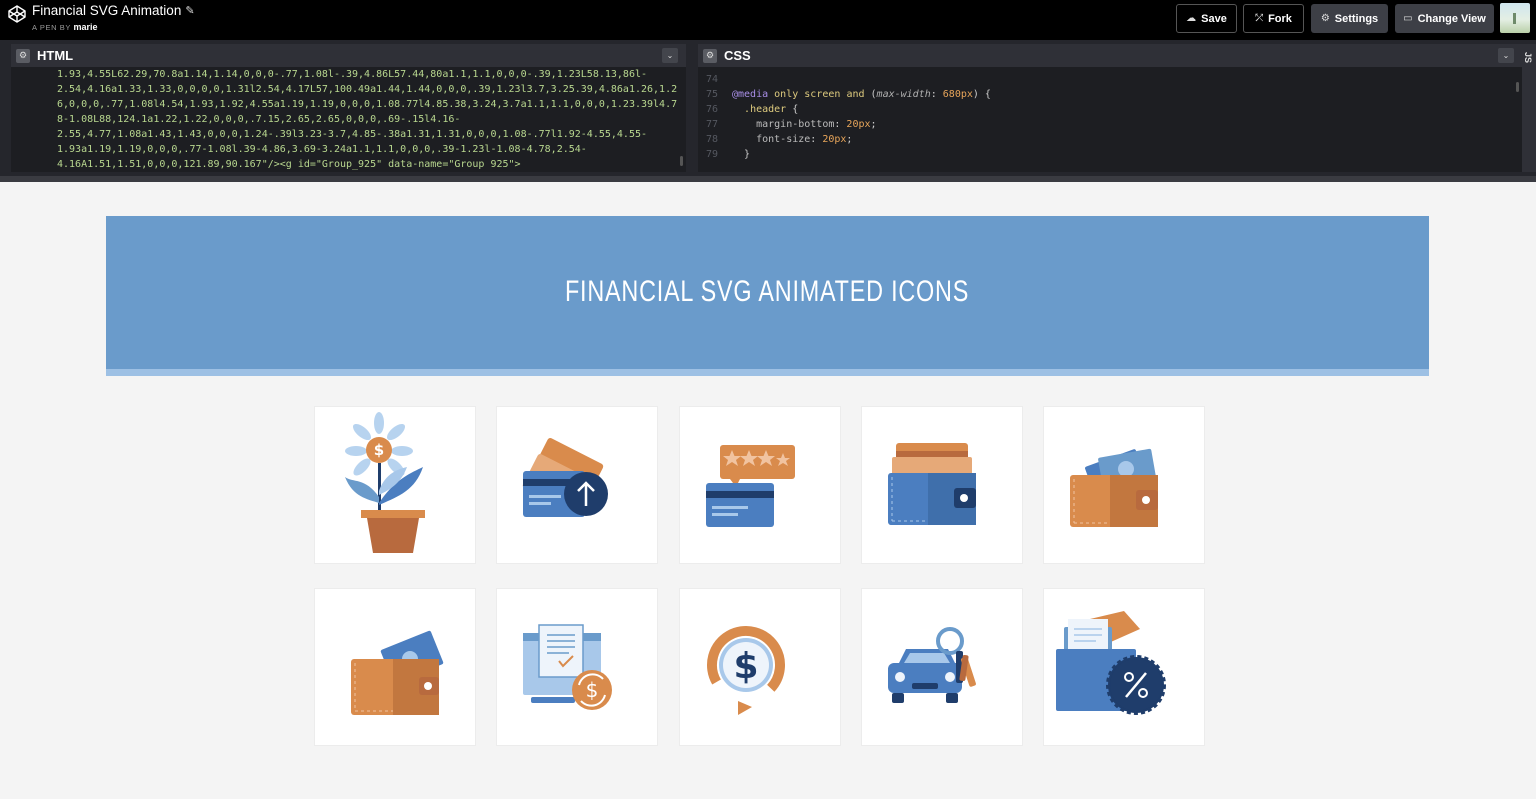  I want to click on css-settings-gear-icon: ⚙, so click(710, 55).